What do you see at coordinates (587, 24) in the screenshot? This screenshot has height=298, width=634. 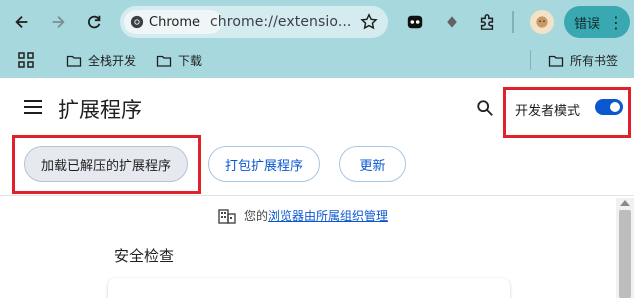 I see `error-chip-label: 错误` at bounding box center [587, 24].